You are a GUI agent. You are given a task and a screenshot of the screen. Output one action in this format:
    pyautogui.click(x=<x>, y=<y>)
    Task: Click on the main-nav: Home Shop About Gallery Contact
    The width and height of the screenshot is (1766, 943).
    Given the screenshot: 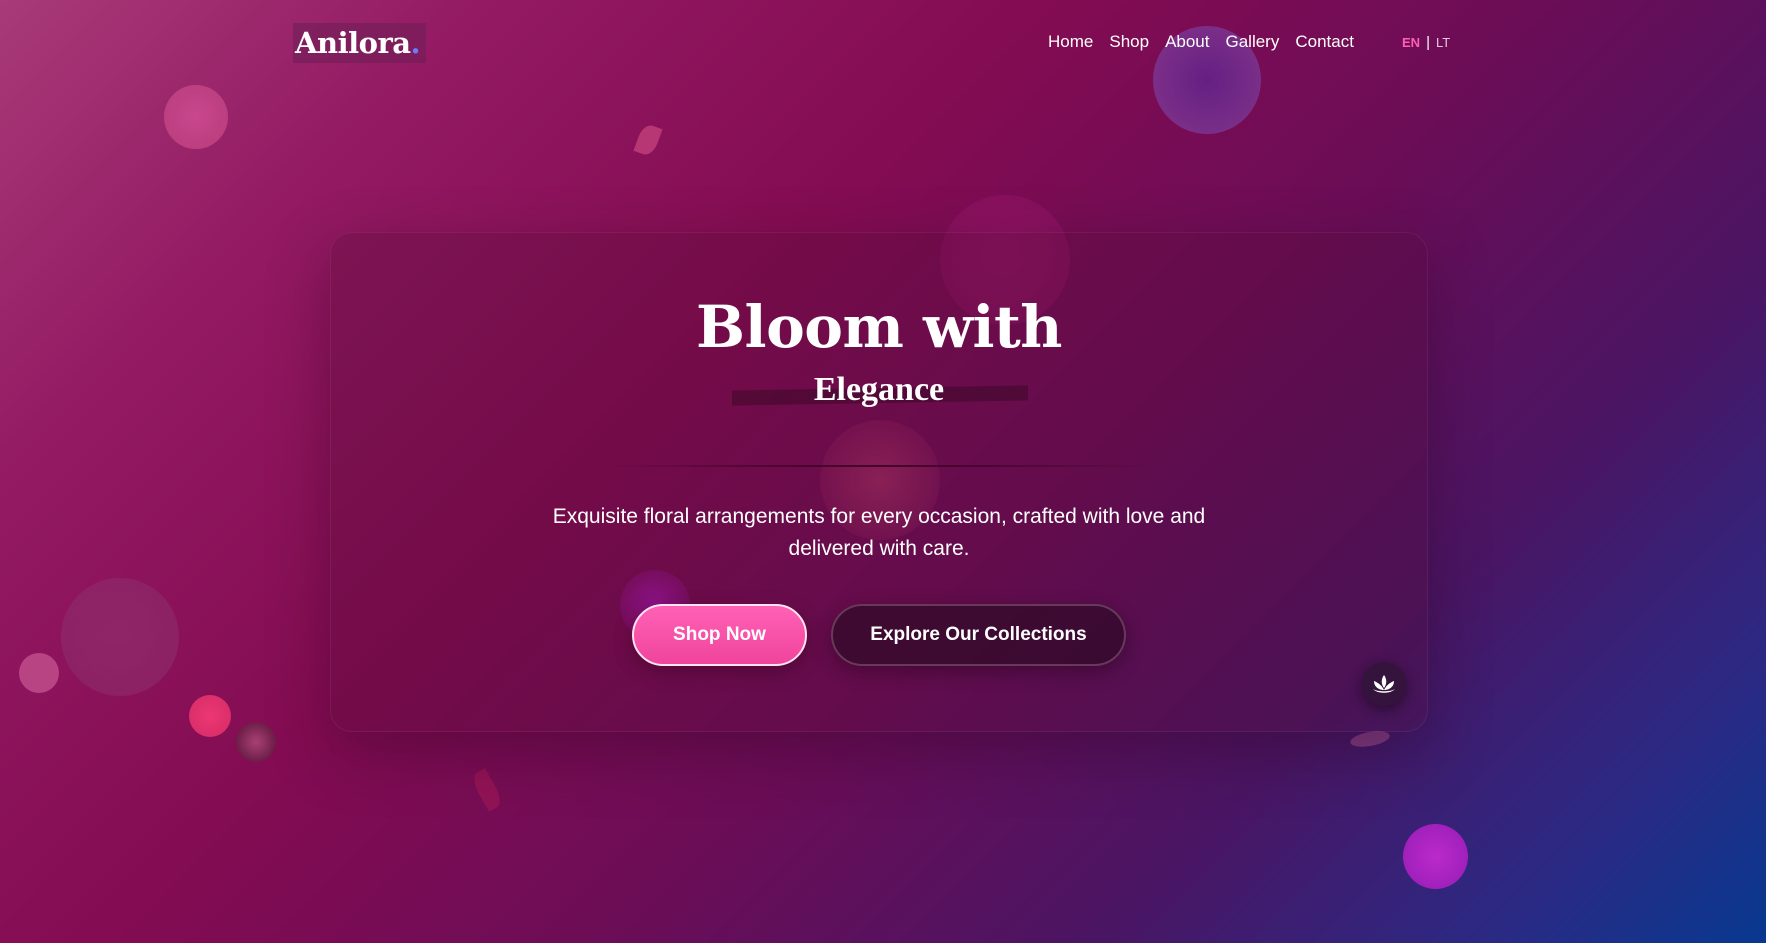 What is the action you would take?
    pyautogui.click(x=1201, y=42)
    